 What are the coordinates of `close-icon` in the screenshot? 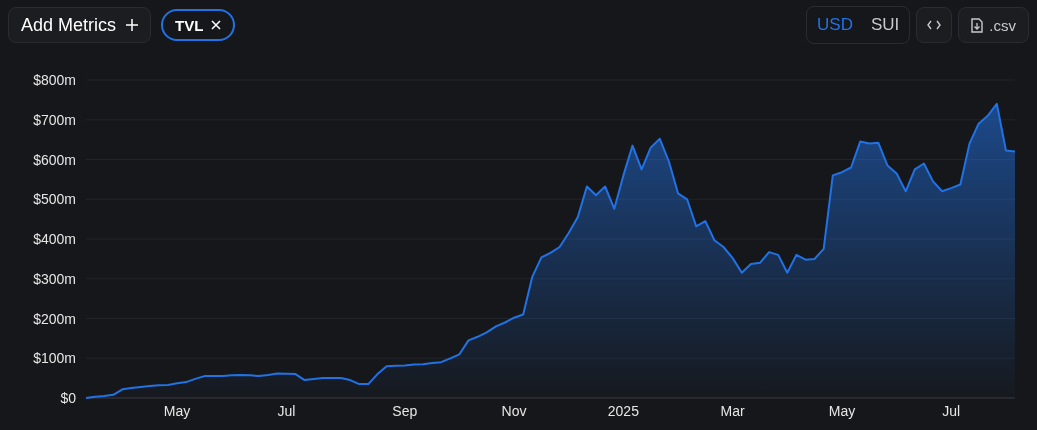 It's located at (216, 25).